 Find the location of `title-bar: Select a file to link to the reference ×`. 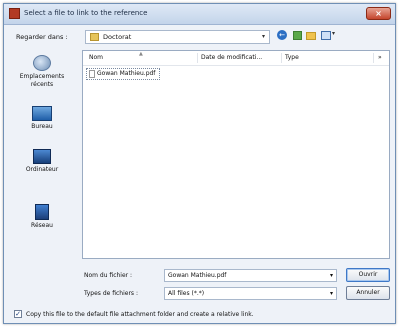

title-bar: Select a file to link to the reference × is located at coordinates (199, 14).